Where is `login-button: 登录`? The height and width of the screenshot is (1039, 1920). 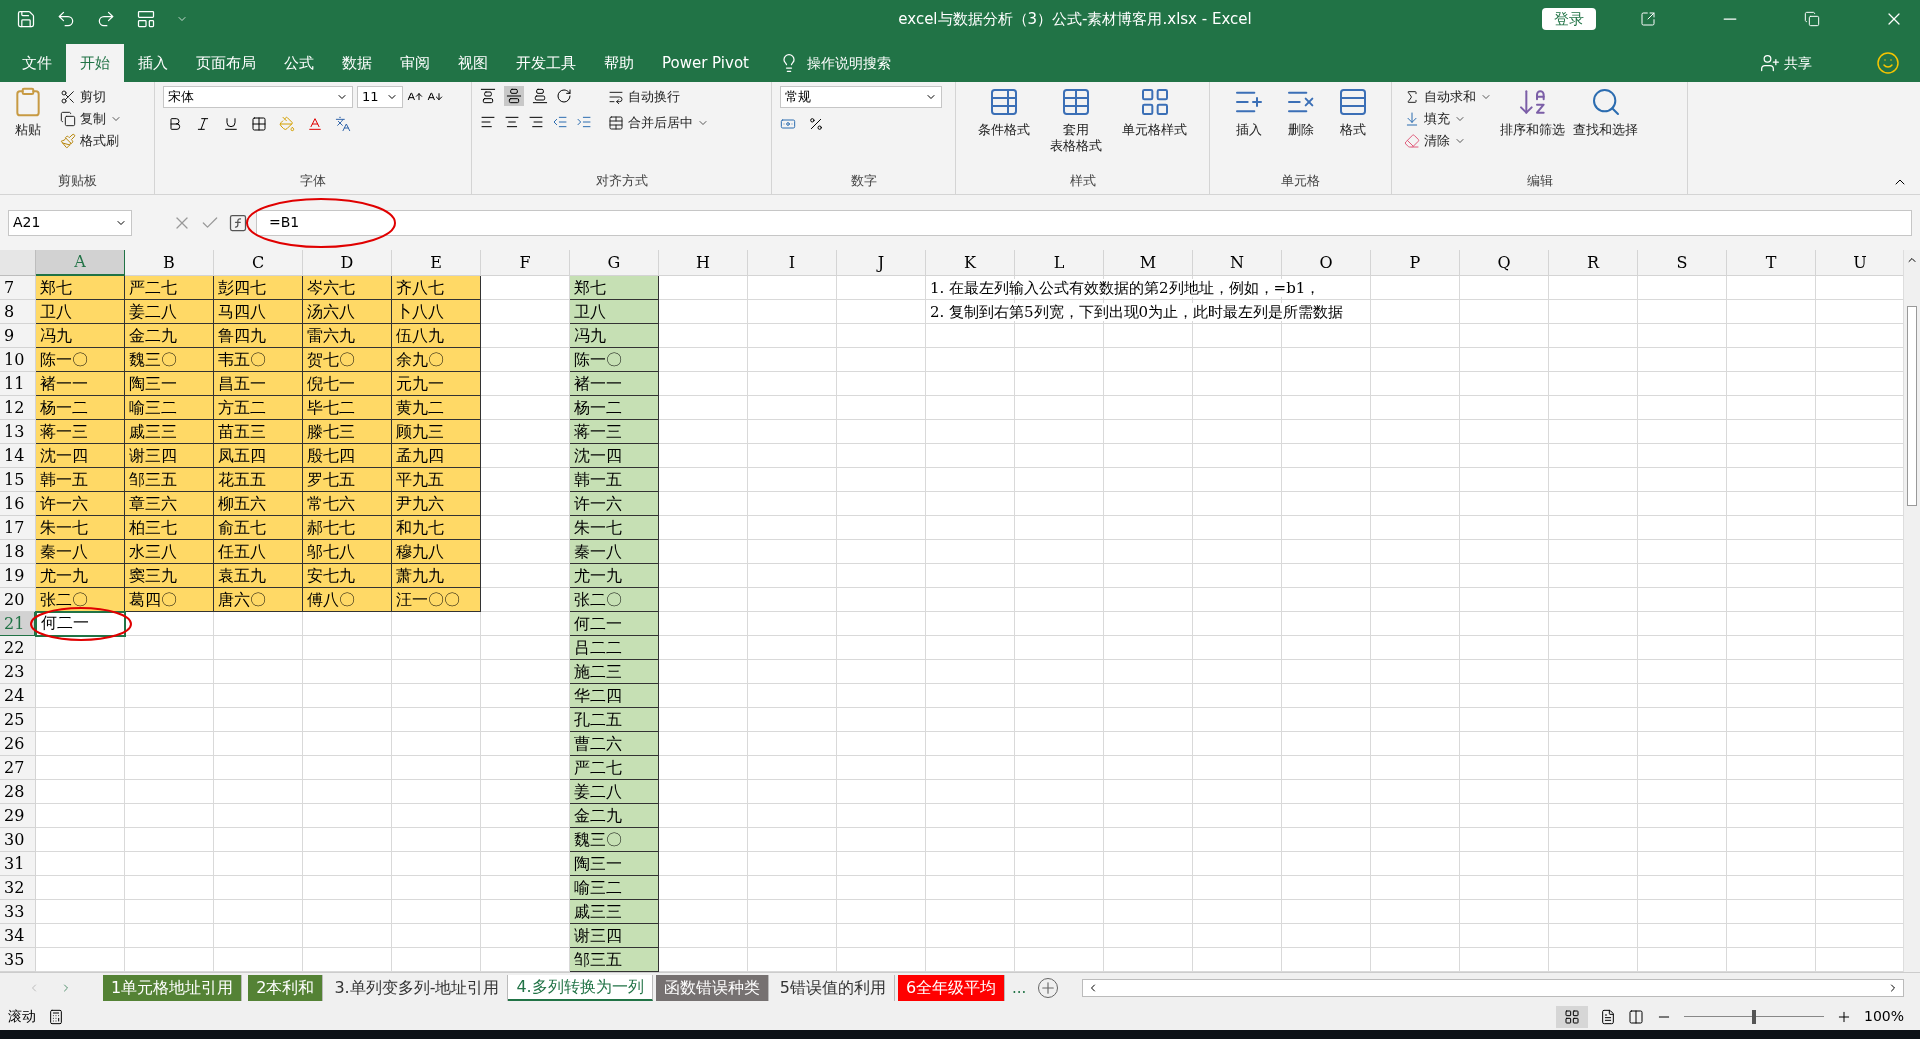 login-button: 登录 is located at coordinates (1569, 19).